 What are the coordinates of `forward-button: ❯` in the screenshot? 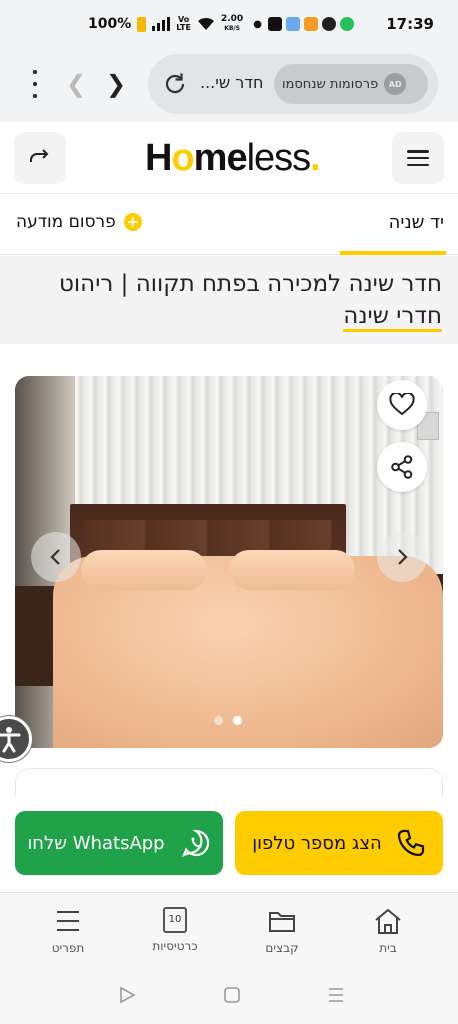 It's located at (116, 84).